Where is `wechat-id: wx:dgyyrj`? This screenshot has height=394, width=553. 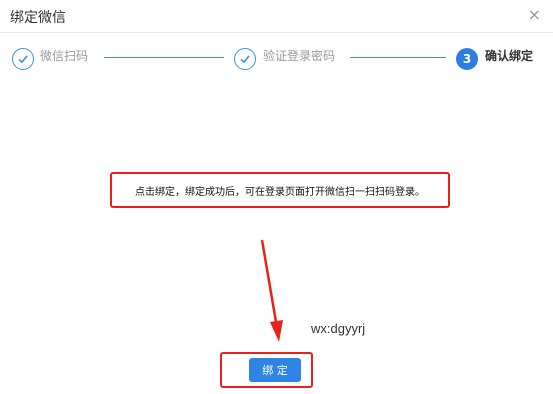 wechat-id: wx:dgyyrj is located at coordinates (338, 328).